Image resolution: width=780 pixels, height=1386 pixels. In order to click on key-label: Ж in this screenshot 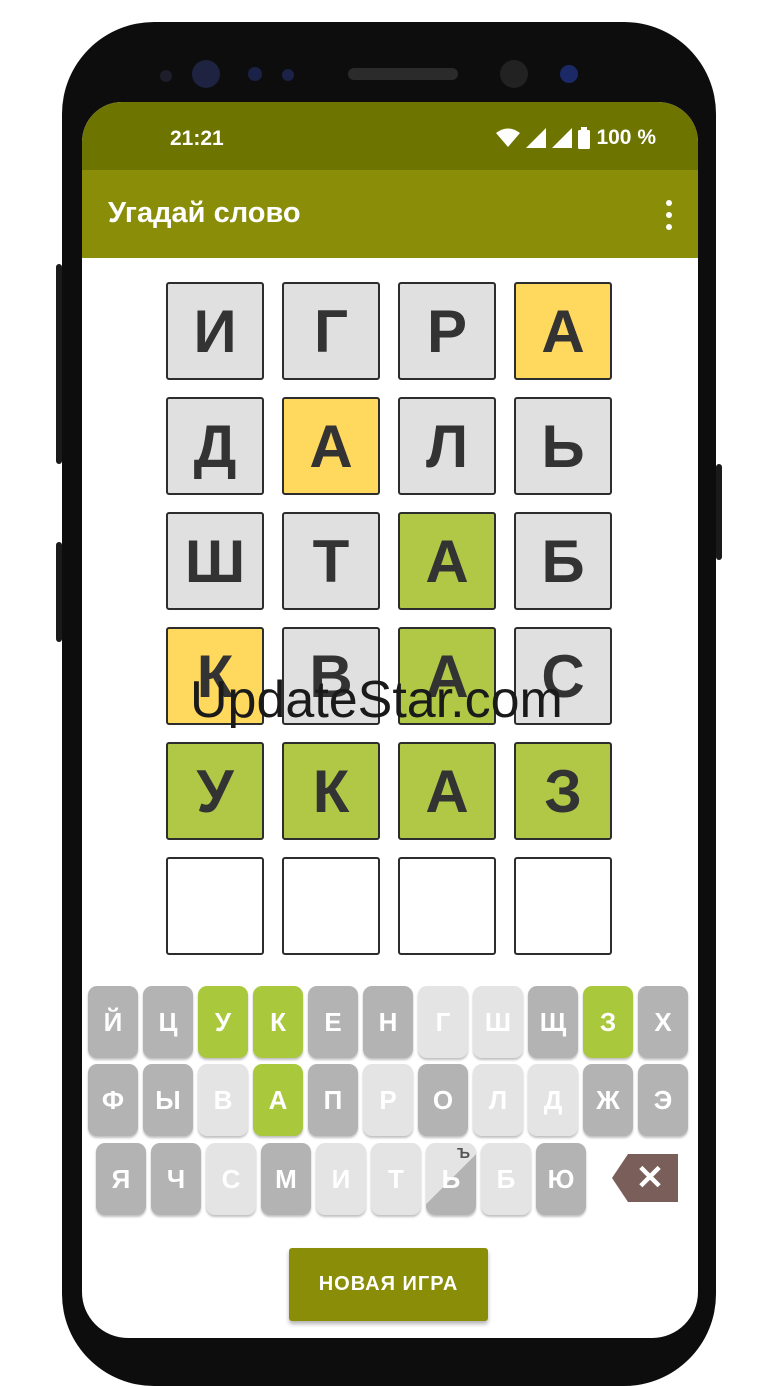, I will do `click(608, 1099)`.